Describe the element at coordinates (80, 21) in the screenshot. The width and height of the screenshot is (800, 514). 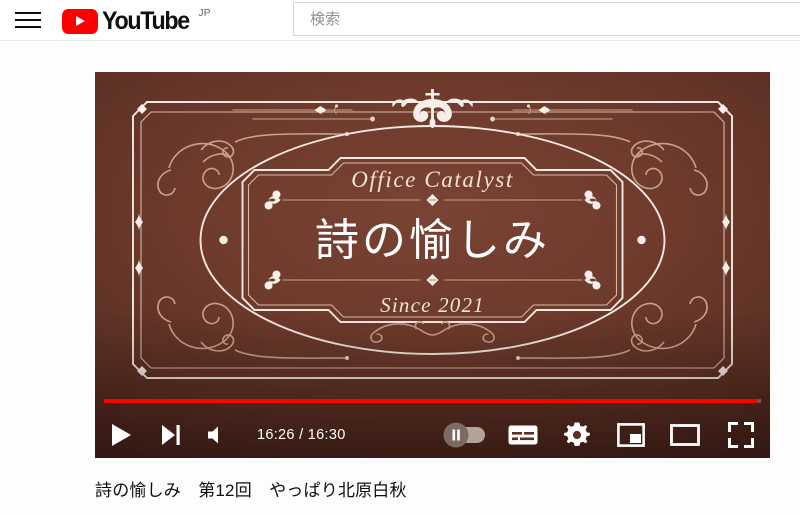
I see `youtube-play-icon` at that location.